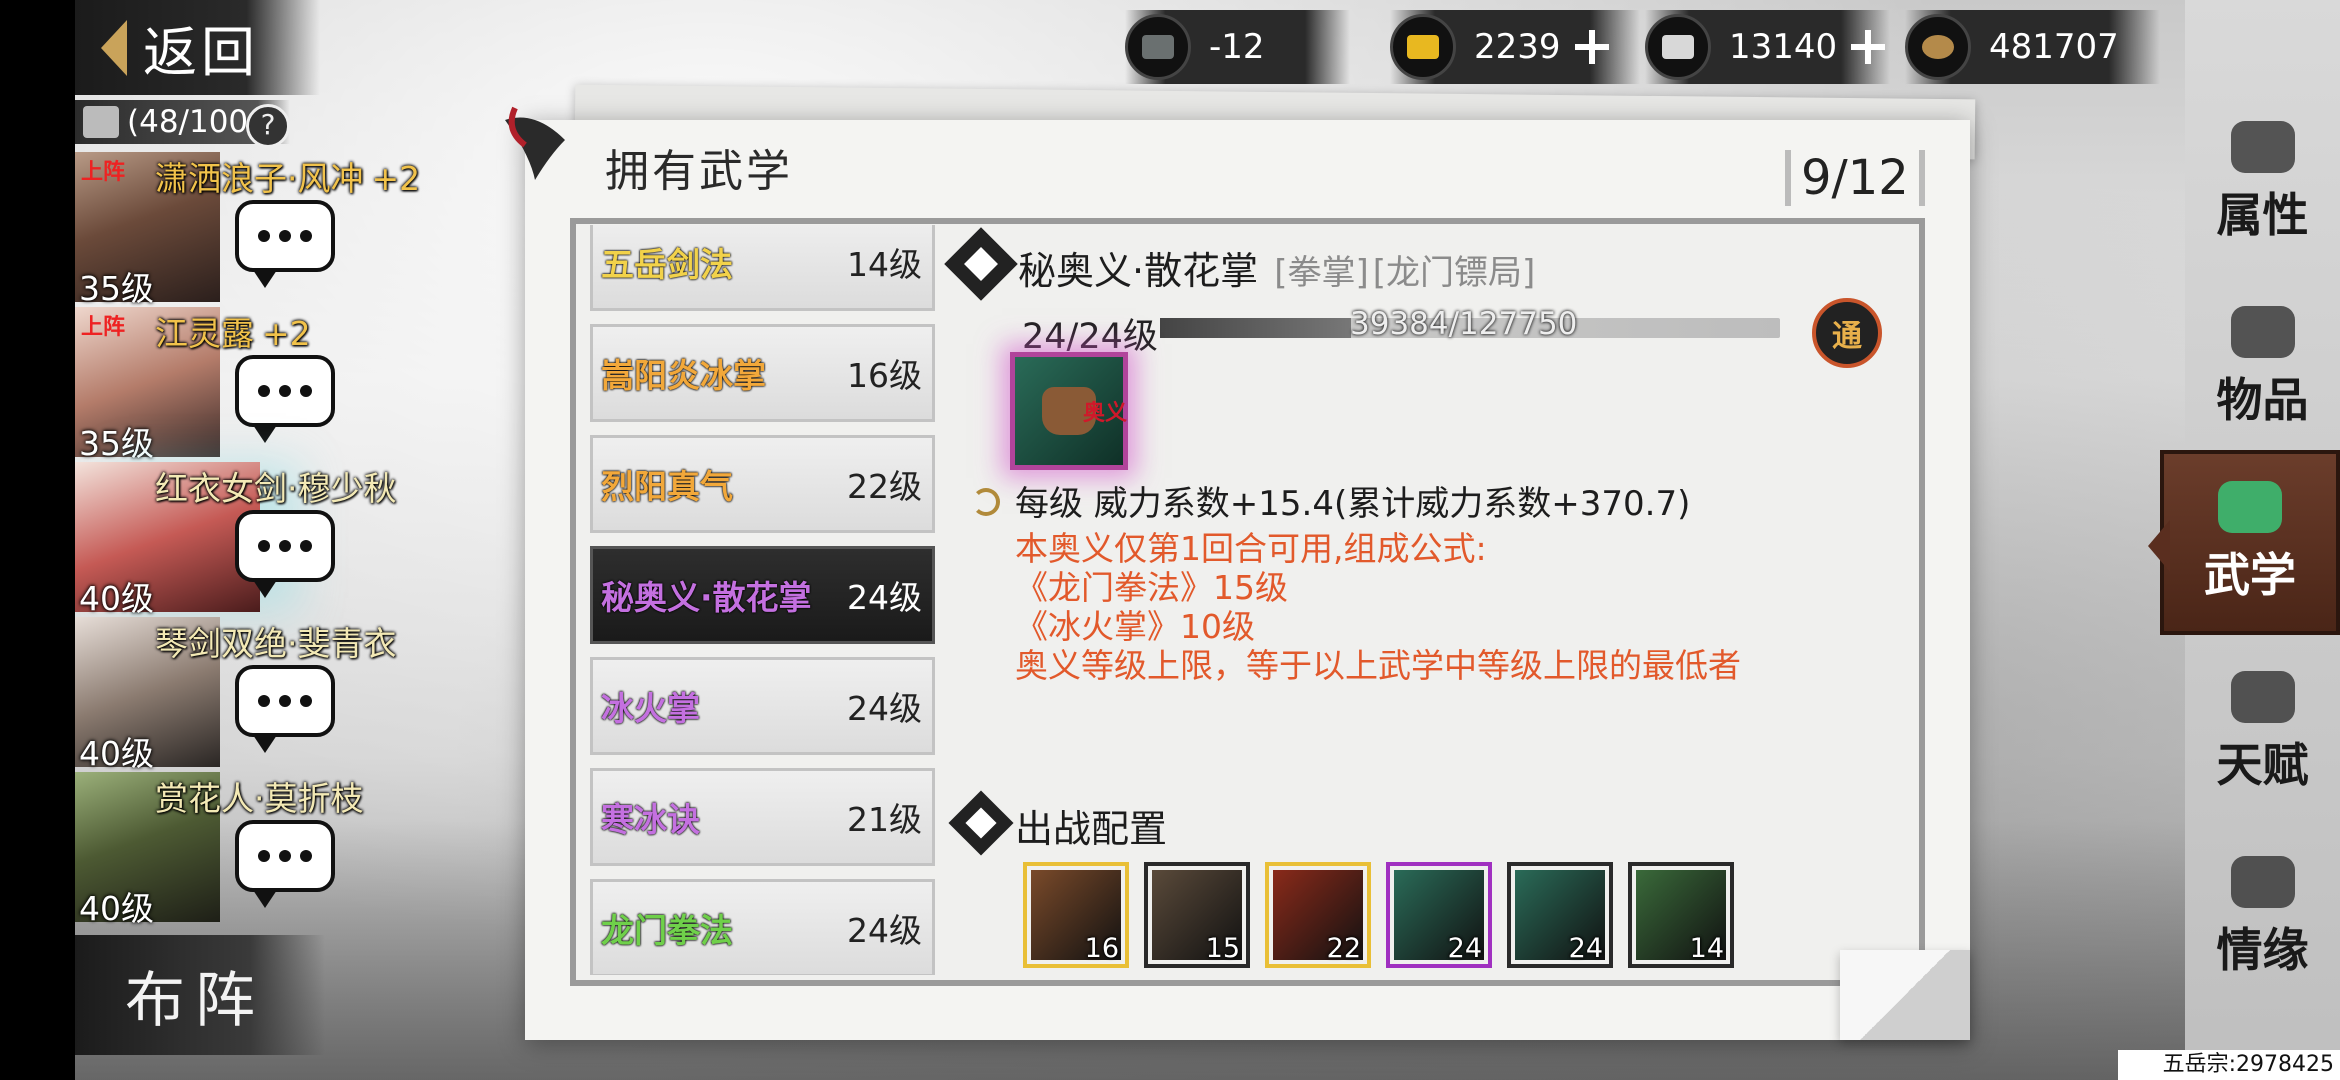  I want to click on menu-martial-arts: 武学, so click(2250, 542).